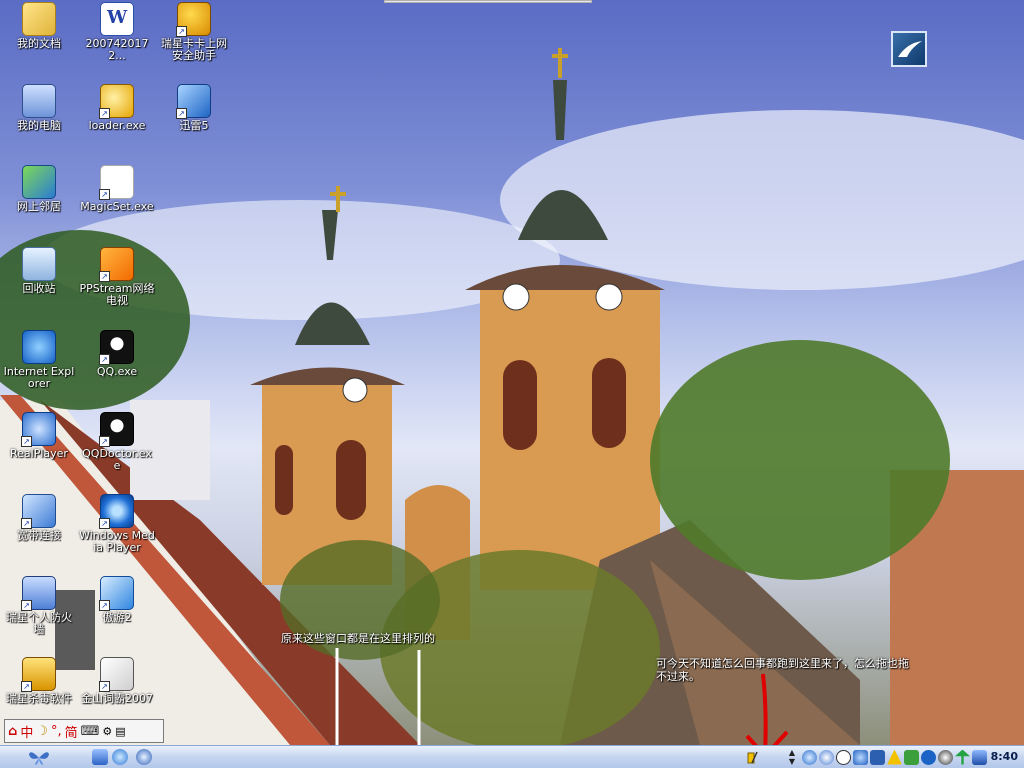  I want to click on icon-label: PPStream网络电视, so click(117, 294).